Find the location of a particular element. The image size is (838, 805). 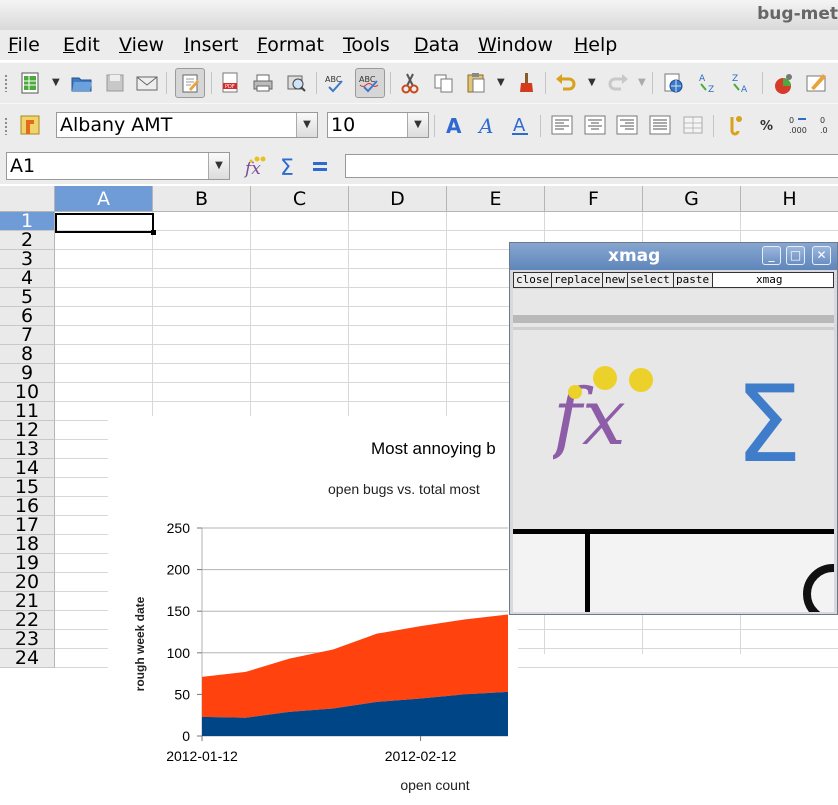

sort-descending-icon: ZA is located at coordinates (741, 83).